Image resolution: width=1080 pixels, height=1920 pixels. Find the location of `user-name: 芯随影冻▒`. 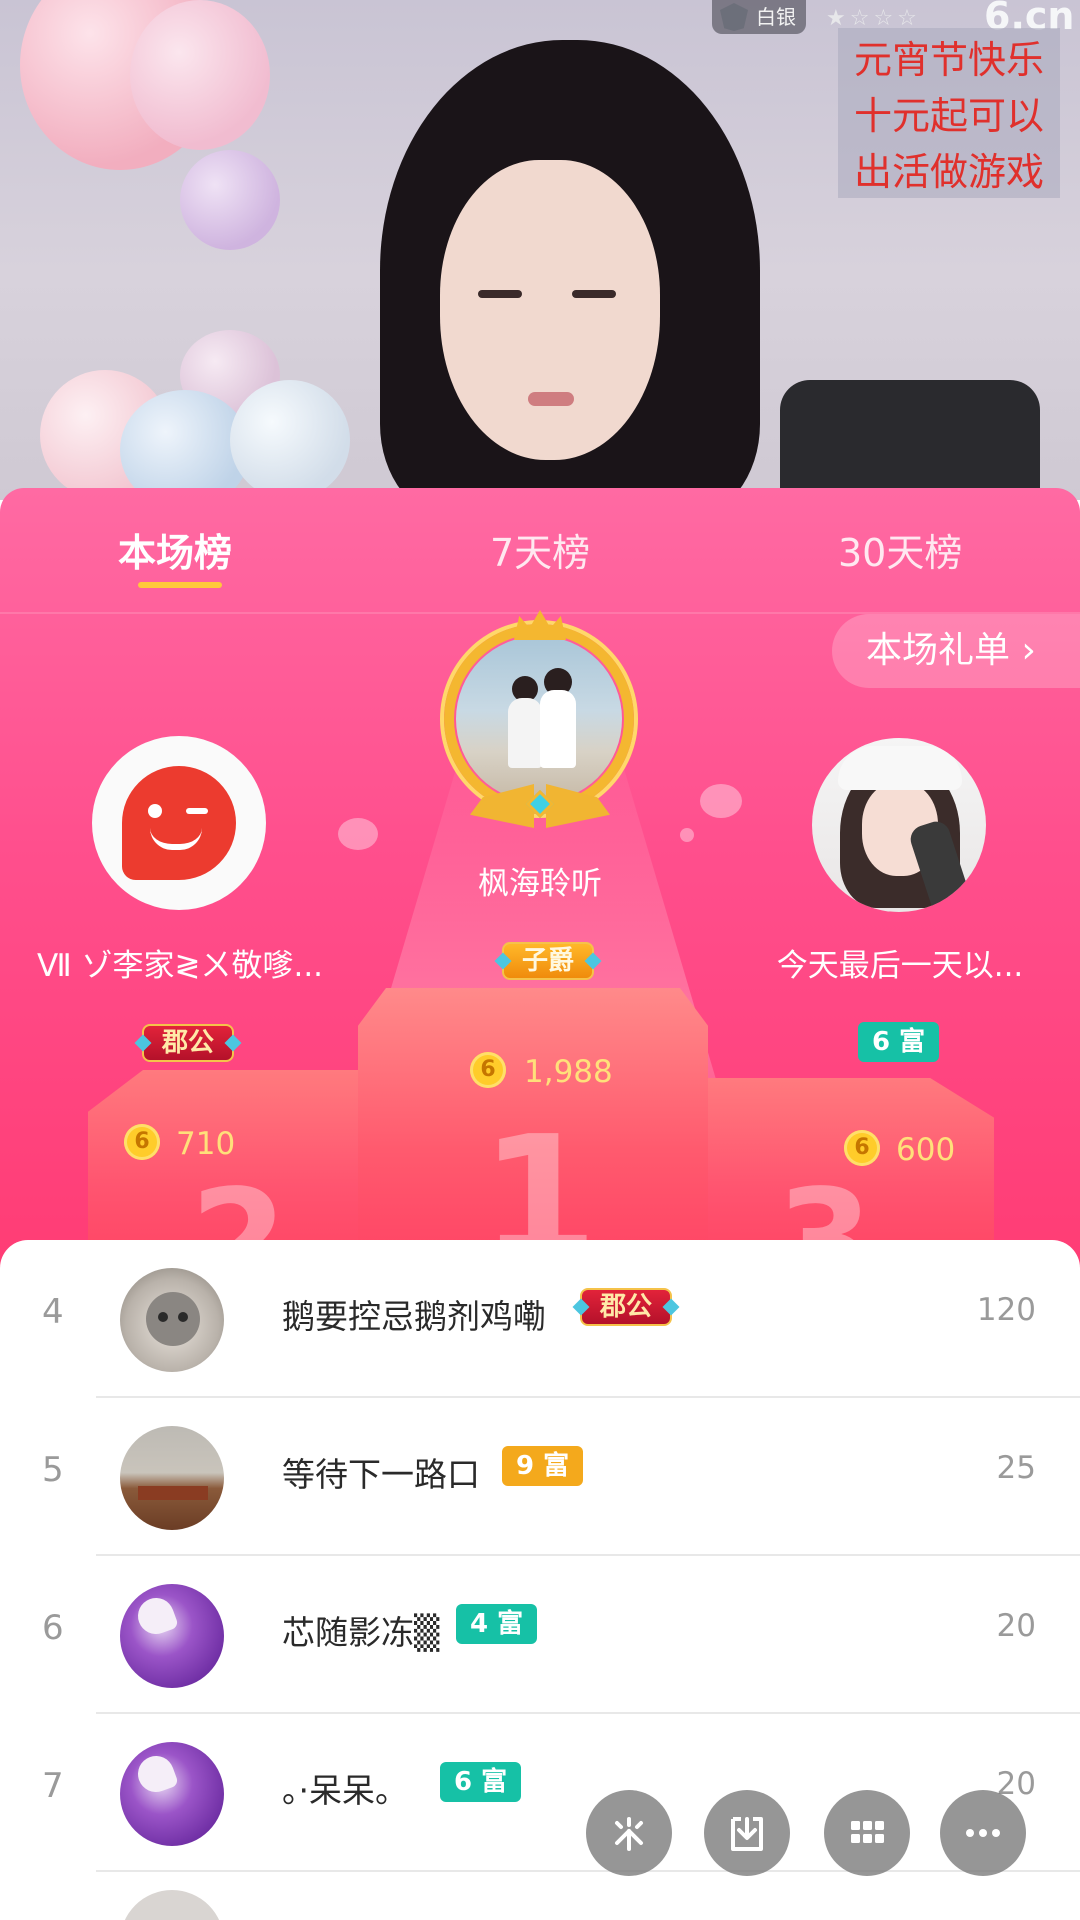

user-name: 芯随影冻▒ is located at coordinates (361, 1632).